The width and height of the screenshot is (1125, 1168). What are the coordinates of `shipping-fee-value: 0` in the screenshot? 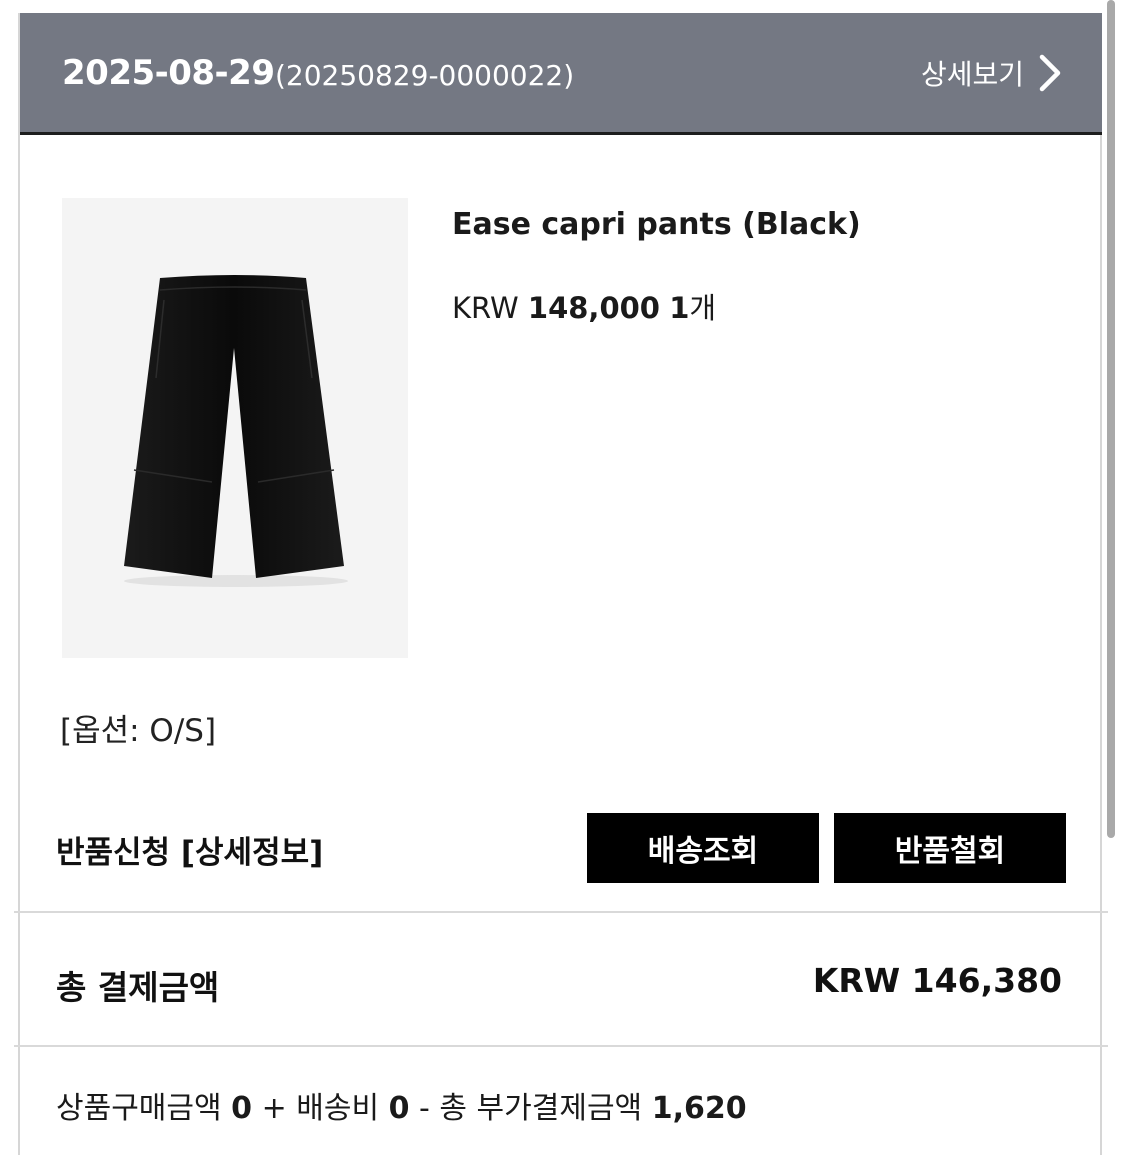 It's located at (399, 1108).